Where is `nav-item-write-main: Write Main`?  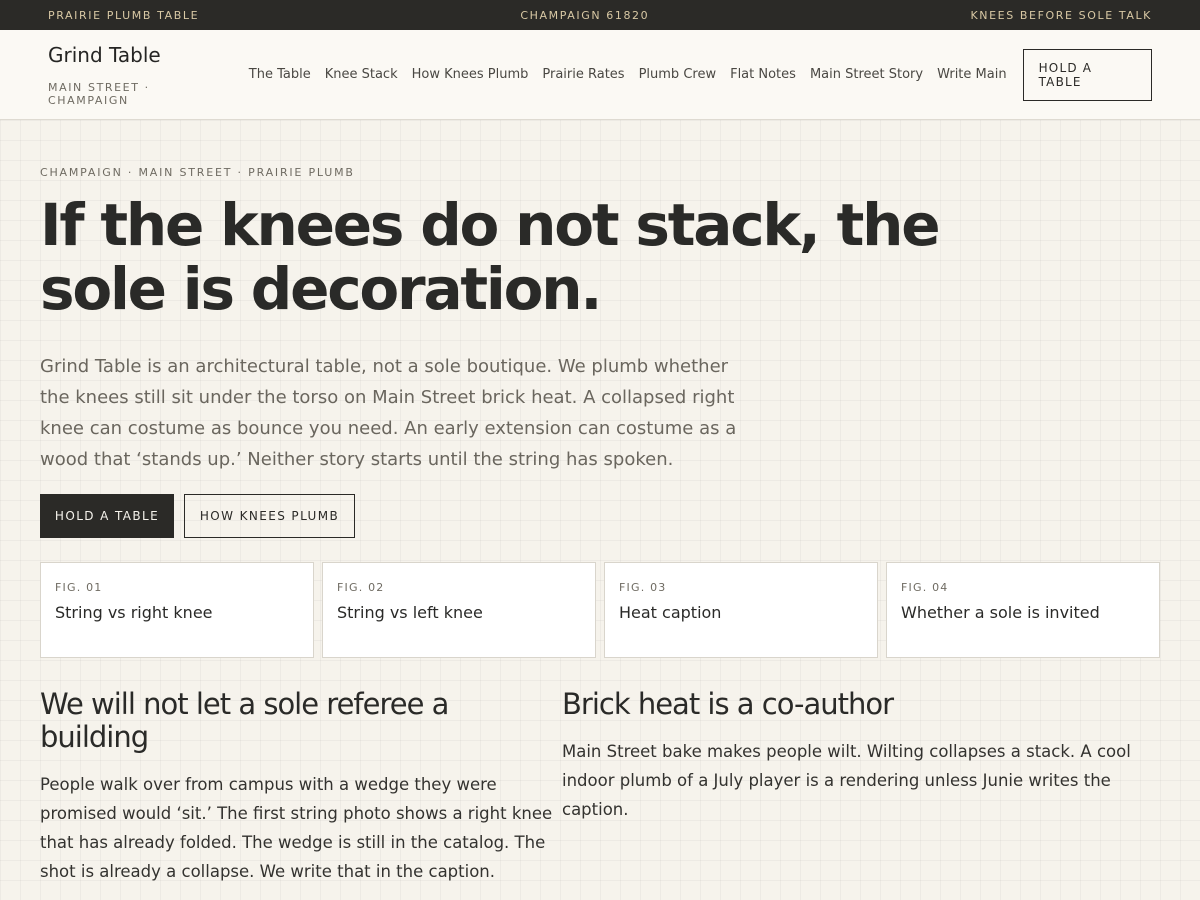 nav-item-write-main: Write Main is located at coordinates (972, 74).